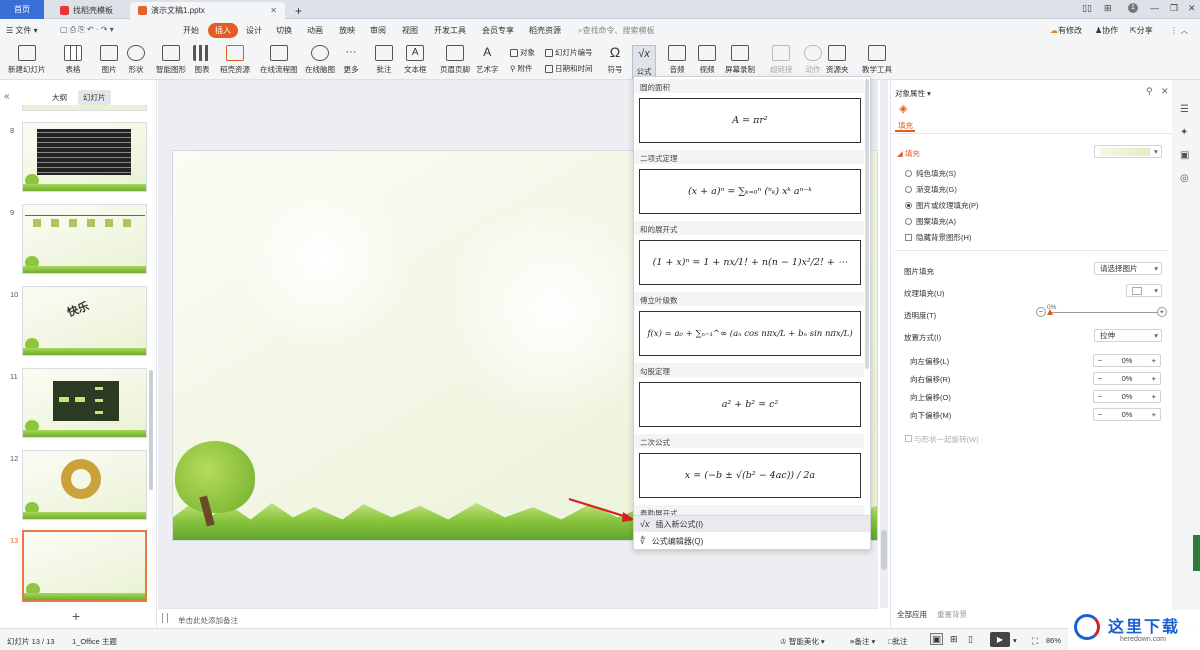  What do you see at coordinates (498, 30) in the screenshot?
I see `menu-member: 会员专享` at bounding box center [498, 30].